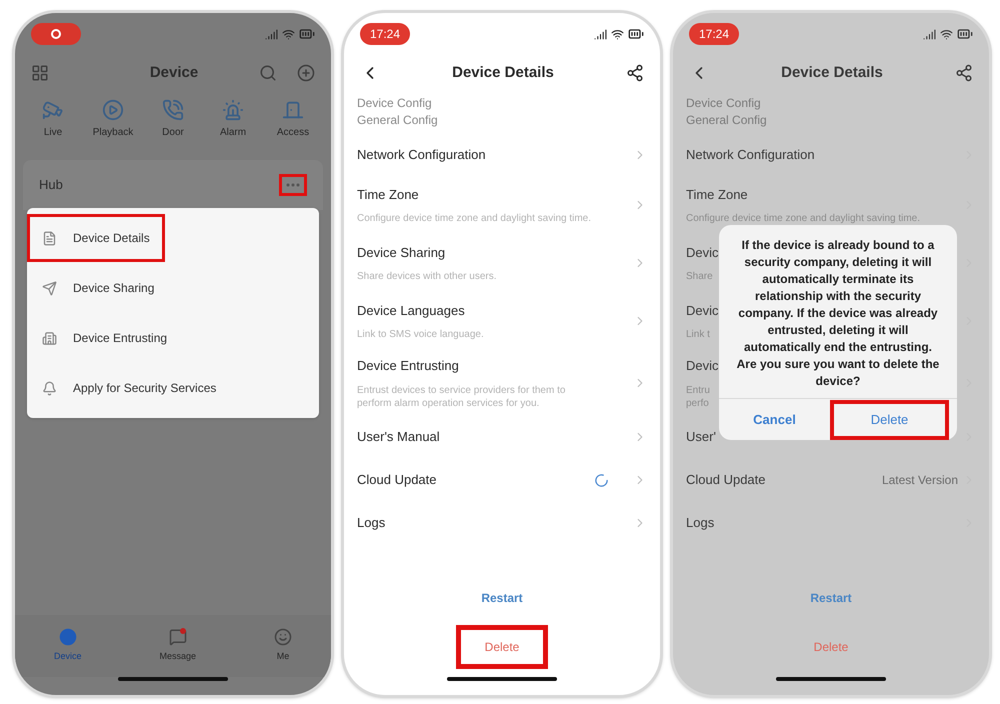 The height and width of the screenshot is (704, 1000). What do you see at coordinates (411, 311) in the screenshot?
I see `row-title: Device Languages` at bounding box center [411, 311].